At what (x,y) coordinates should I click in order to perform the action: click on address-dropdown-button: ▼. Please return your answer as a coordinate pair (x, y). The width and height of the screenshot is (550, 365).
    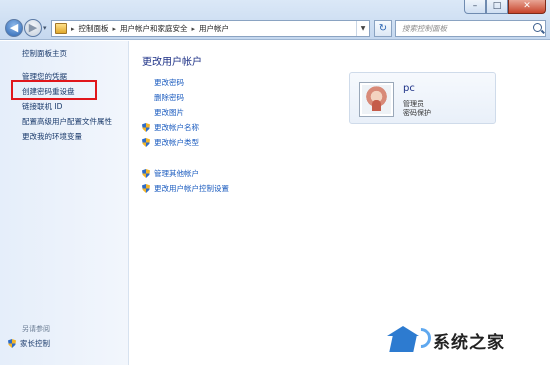
    Looking at the image, I should click on (362, 28).